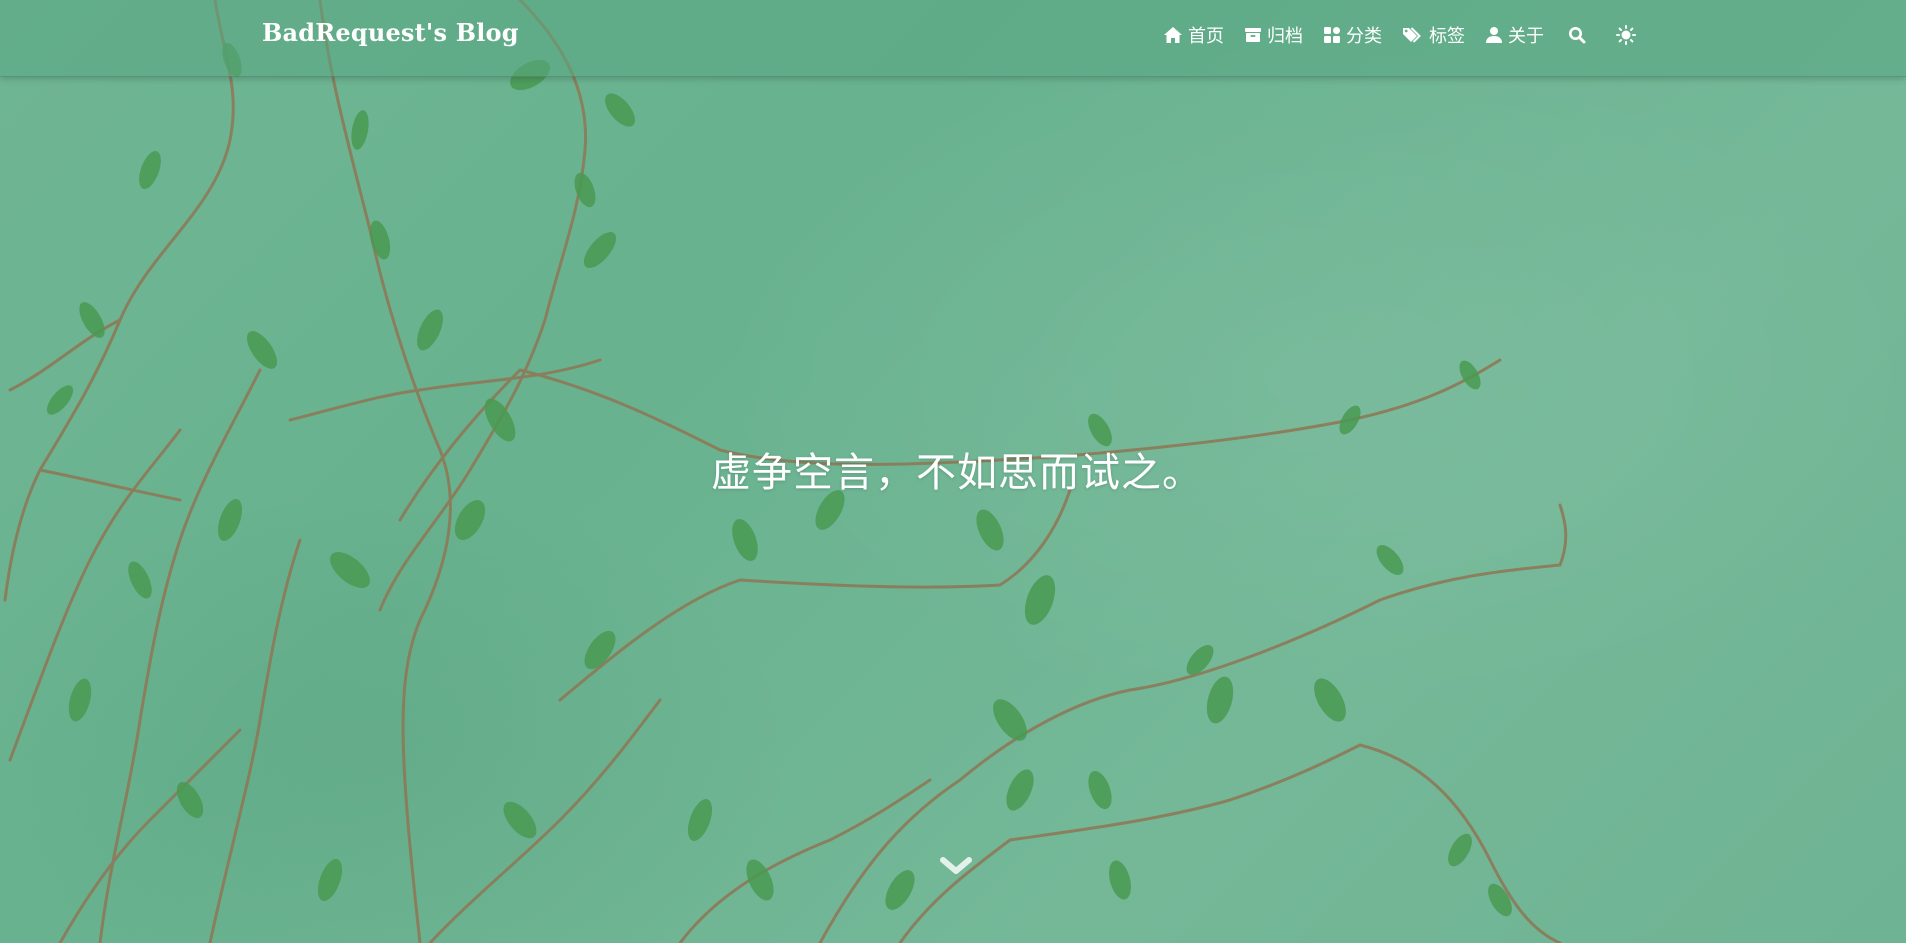  I want to click on category-icon, so click(1332, 35).